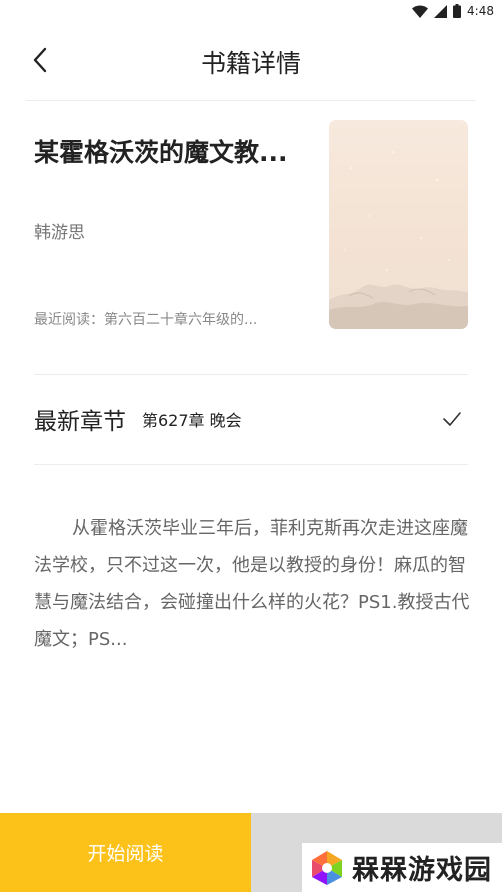  What do you see at coordinates (420, 11) in the screenshot?
I see `wifi-icon` at bounding box center [420, 11].